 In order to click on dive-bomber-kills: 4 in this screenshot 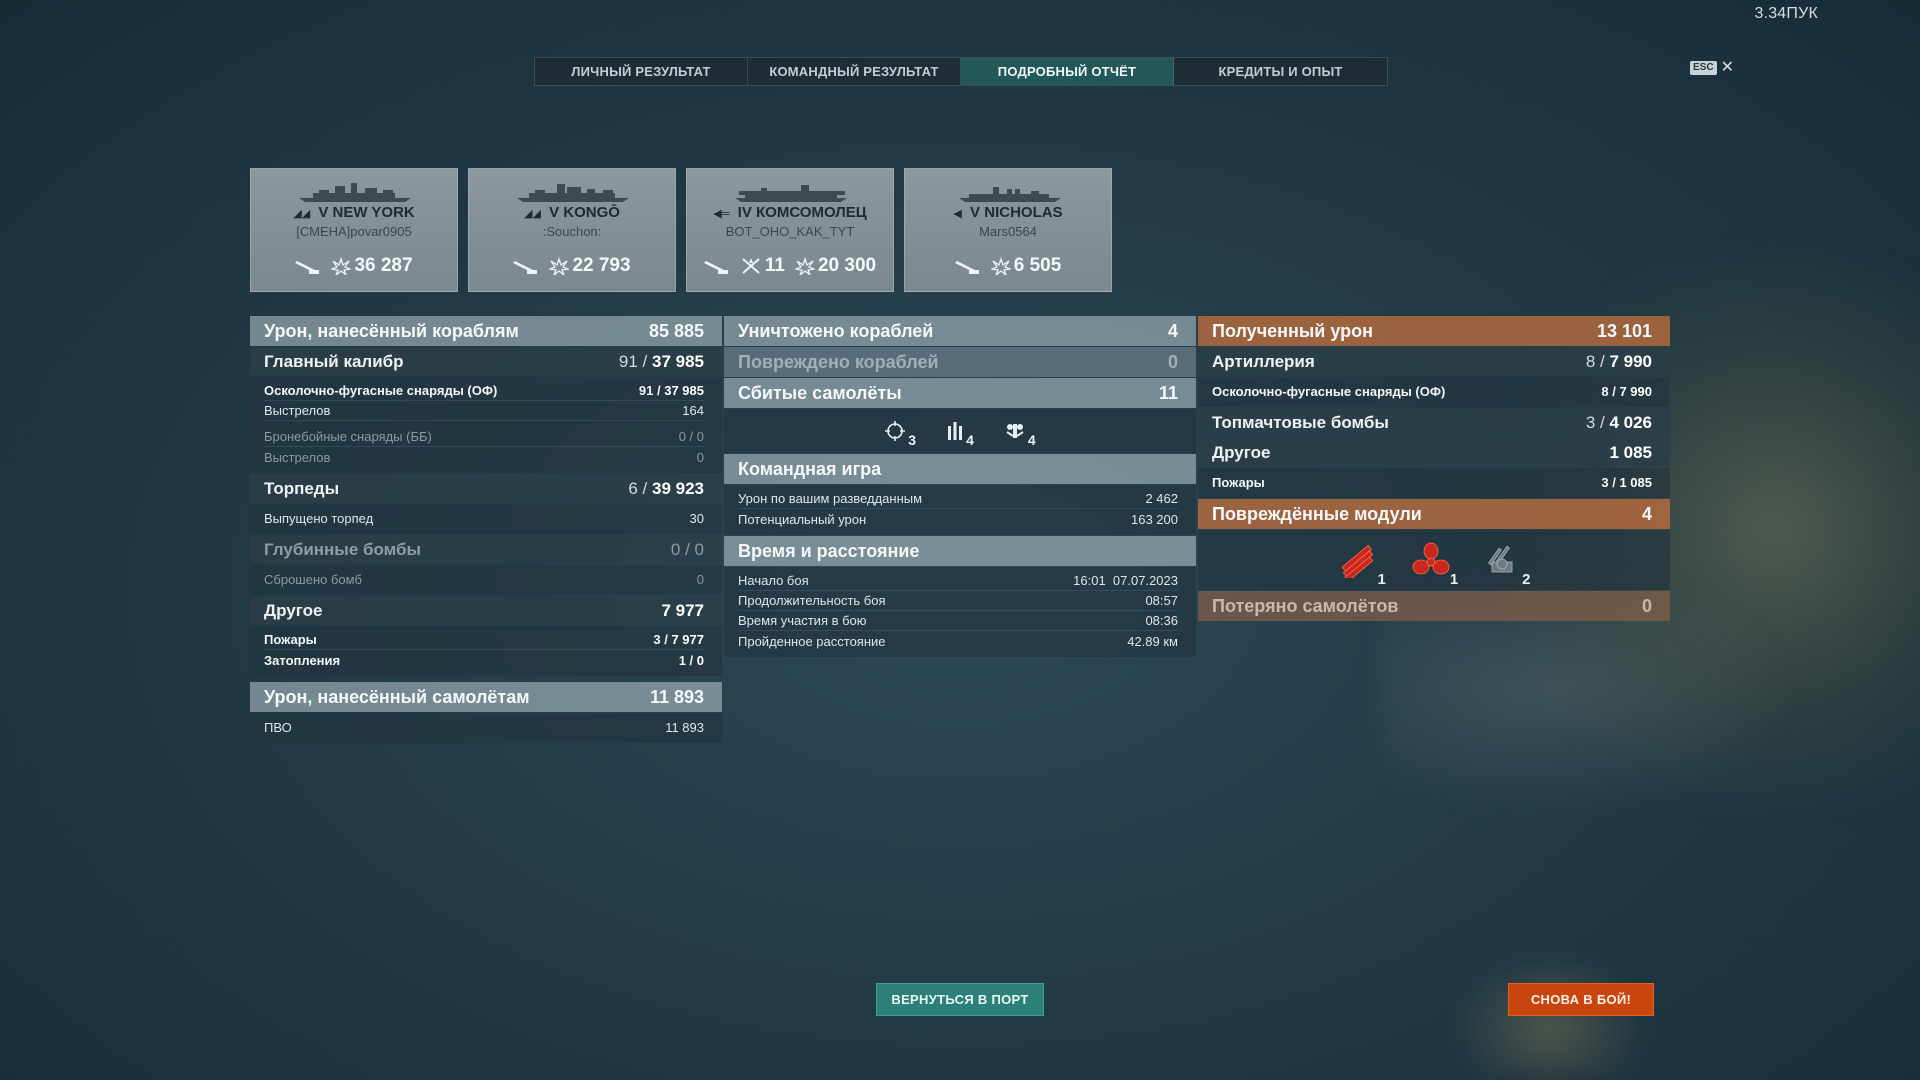, I will do `click(1020, 434)`.